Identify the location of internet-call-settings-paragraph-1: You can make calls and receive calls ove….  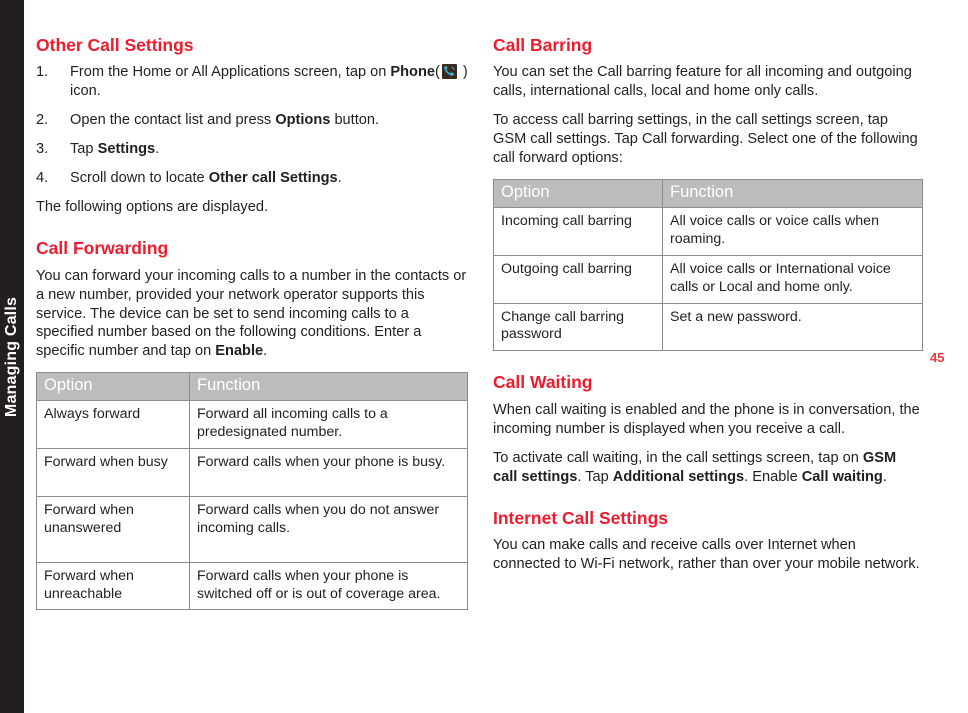
(706, 554).